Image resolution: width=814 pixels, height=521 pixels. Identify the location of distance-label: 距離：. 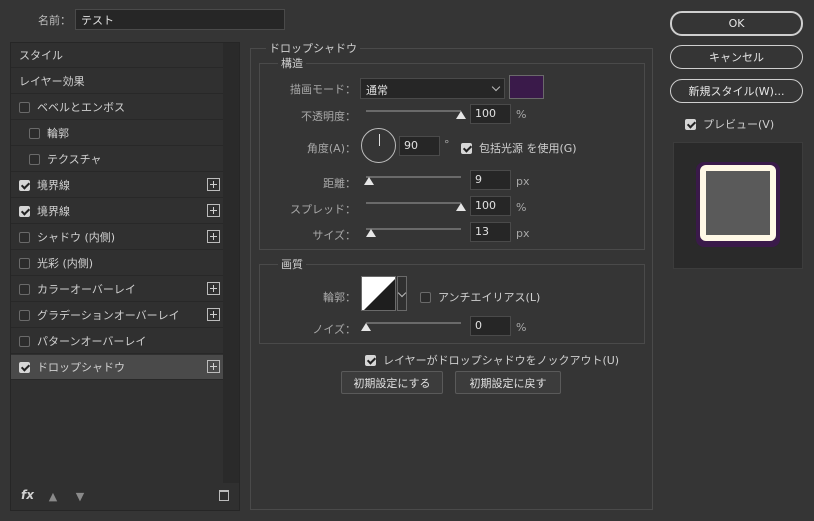
(339, 183).